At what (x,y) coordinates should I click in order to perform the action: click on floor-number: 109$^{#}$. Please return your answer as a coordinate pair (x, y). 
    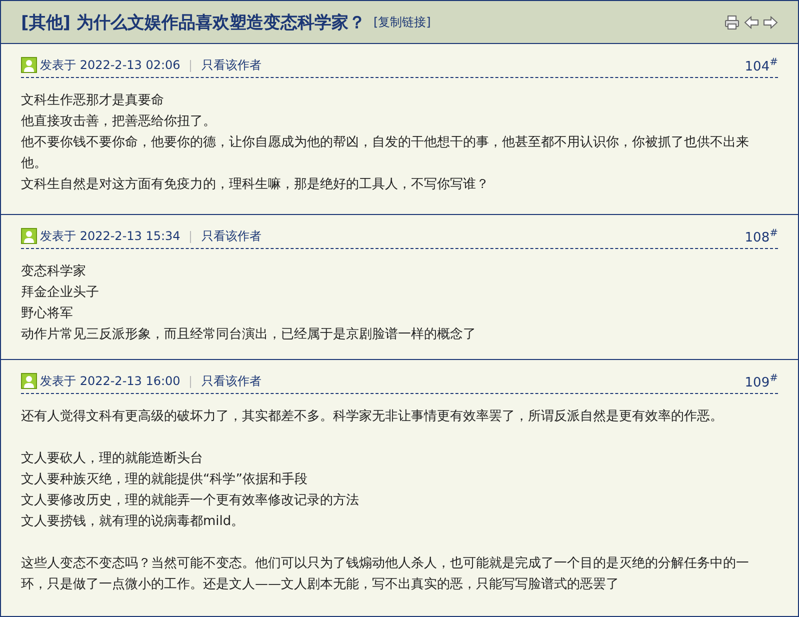
    Looking at the image, I should click on (761, 381).